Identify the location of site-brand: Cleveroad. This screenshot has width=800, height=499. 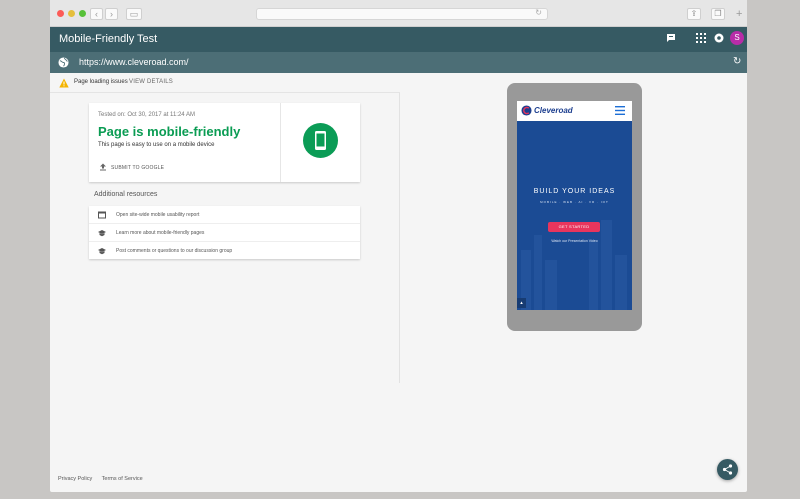
(553, 110).